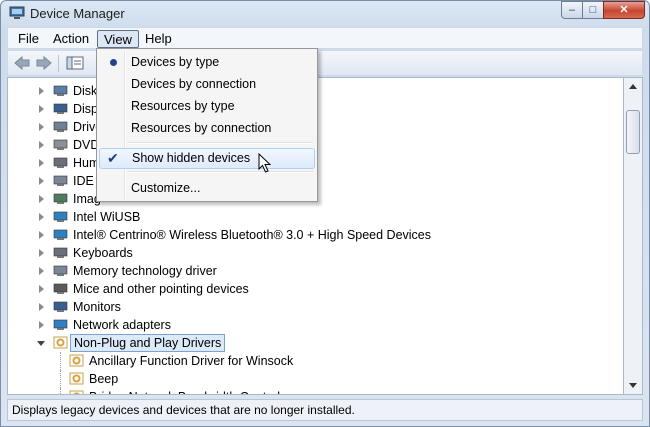  What do you see at coordinates (75, 63) in the screenshot?
I see `console-tree-icon` at bounding box center [75, 63].